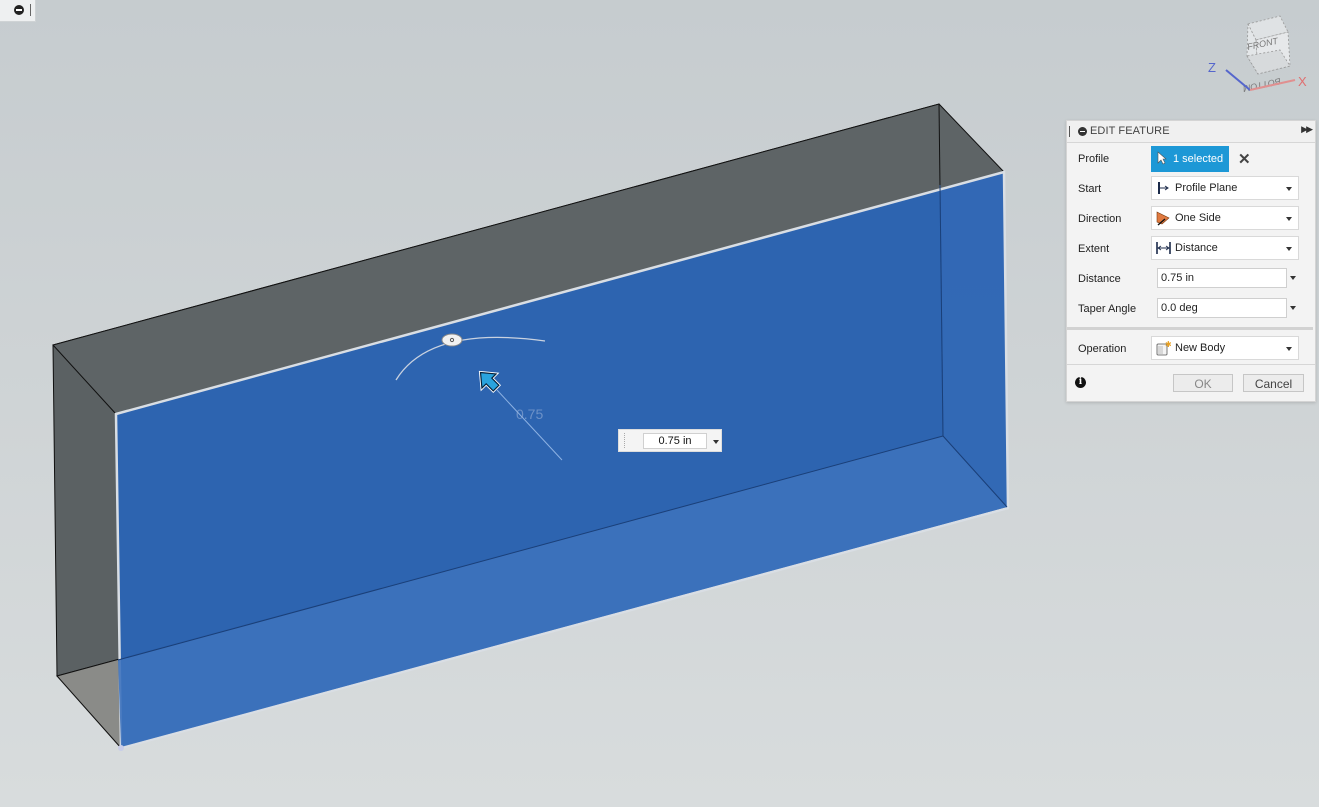 This screenshot has height=807, width=1319. Describe the element at coordinates (1191, 364) in the screenshot. I see `divider` at that location.